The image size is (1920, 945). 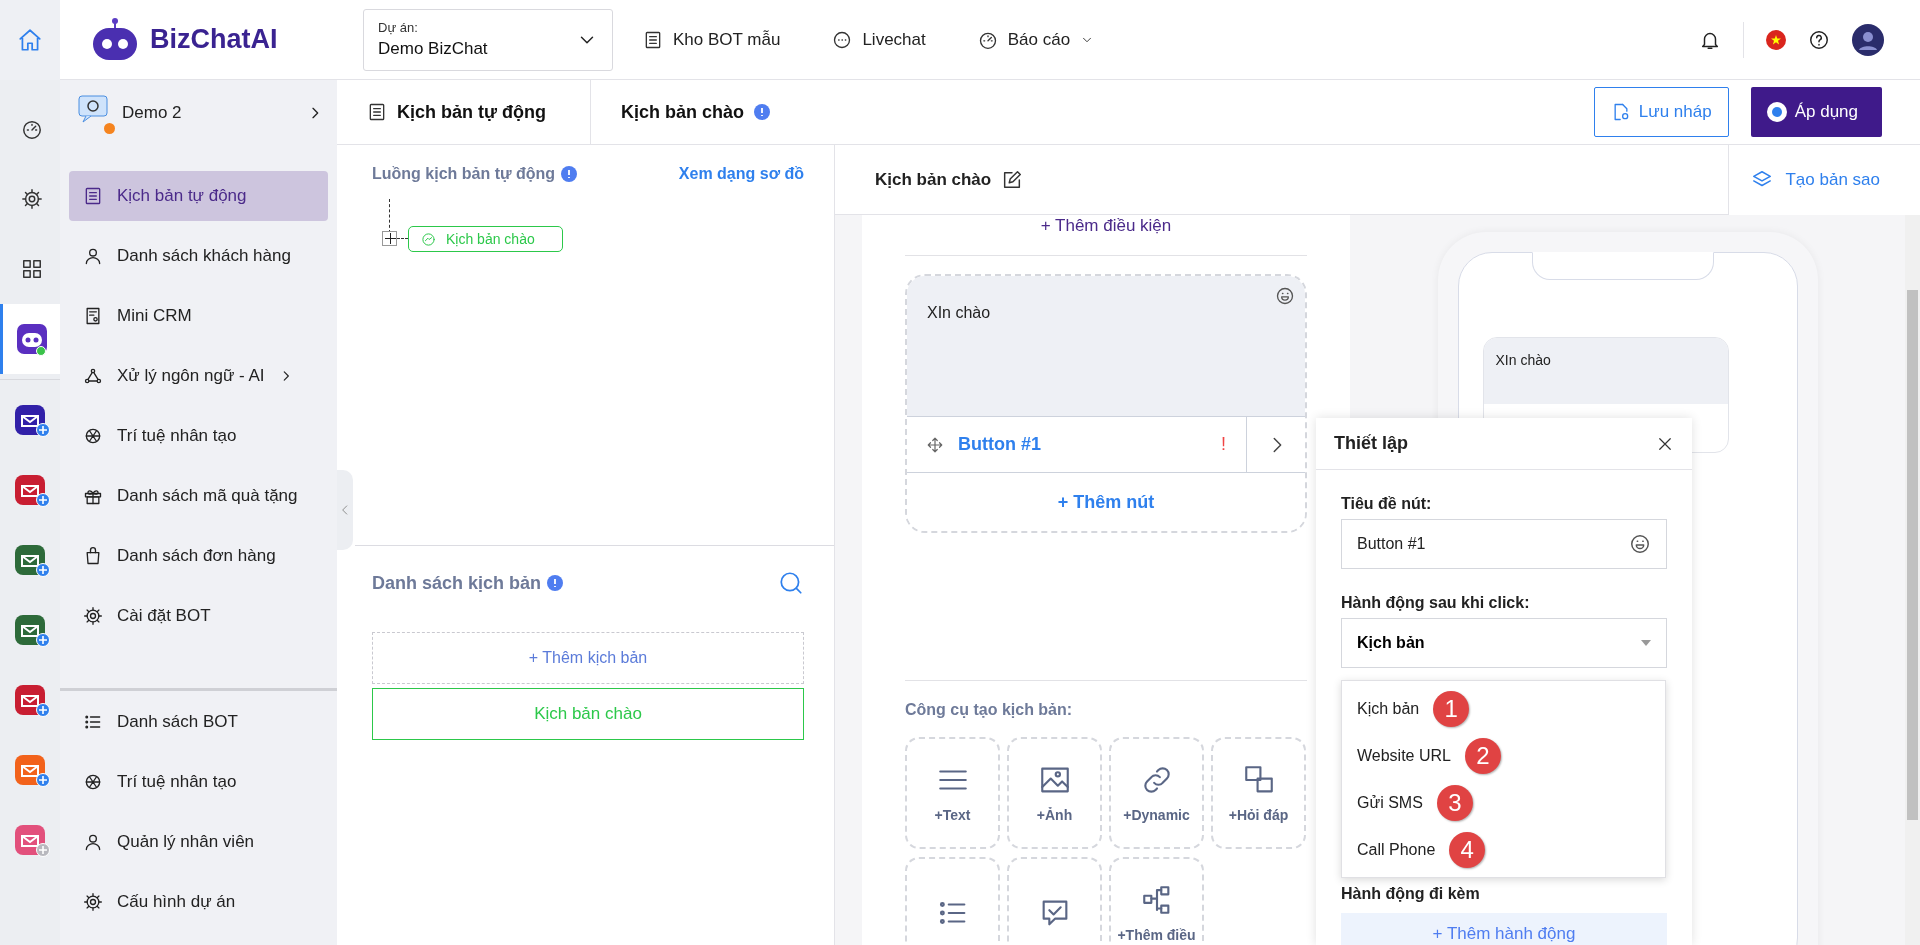 I want to click on sidebar-item: Kịch bản tự động, so click(x=198, y=196).